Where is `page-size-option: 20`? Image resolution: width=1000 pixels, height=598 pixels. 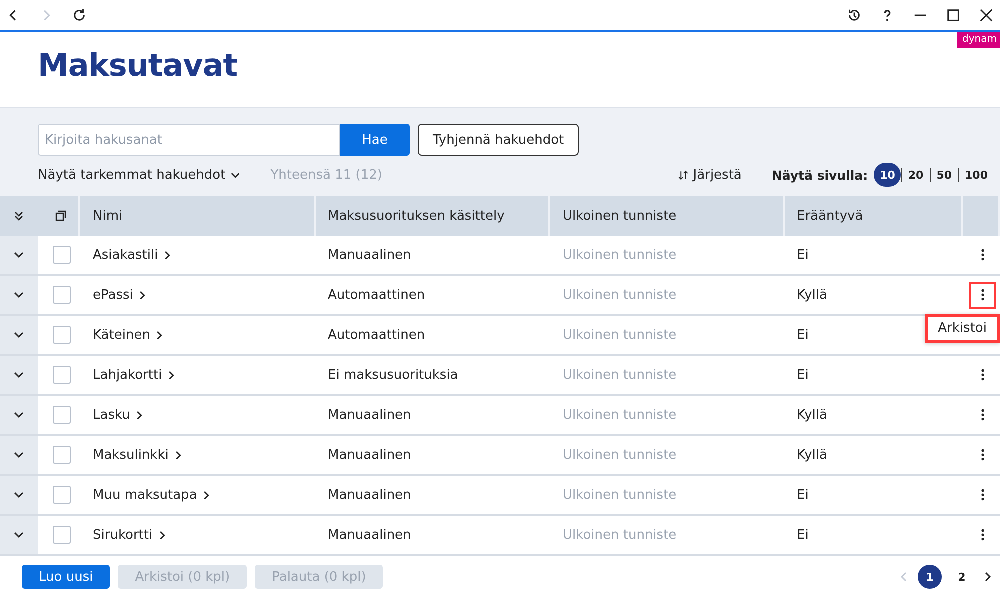 page-size-option: 20 is located at coordinates (916, 175).